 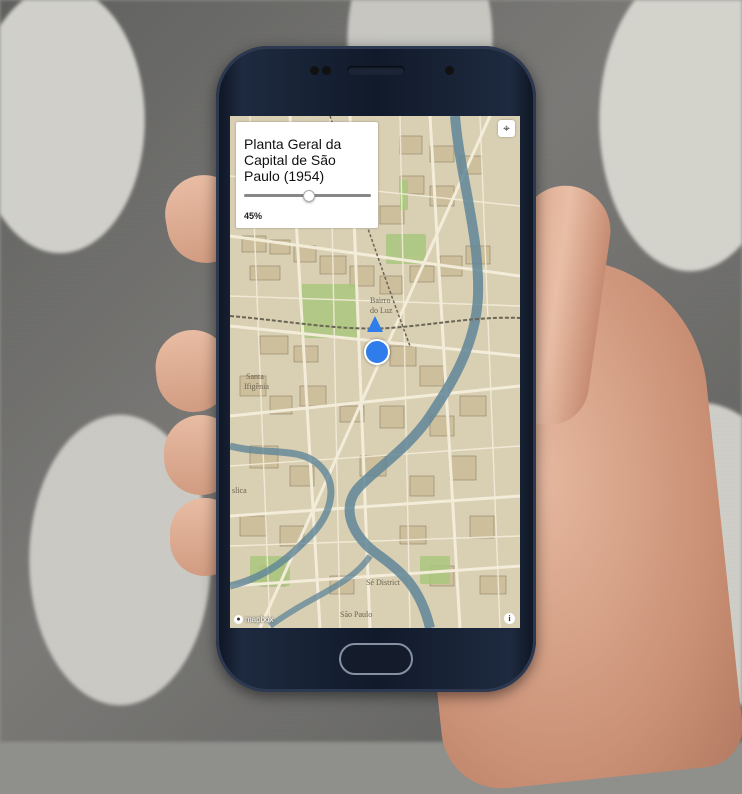 I want to click on geolocate-button: ⌖, so click(x=506, y=128).